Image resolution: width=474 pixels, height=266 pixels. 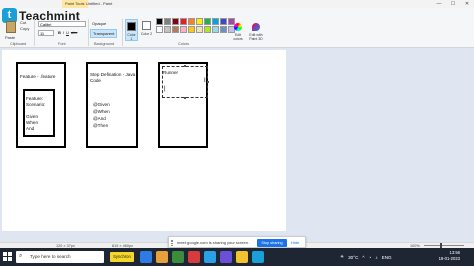 What do you see at coordinates (202, 257) in the screenshot?
I see `pinned-apps` at bounding box center [202, 257].